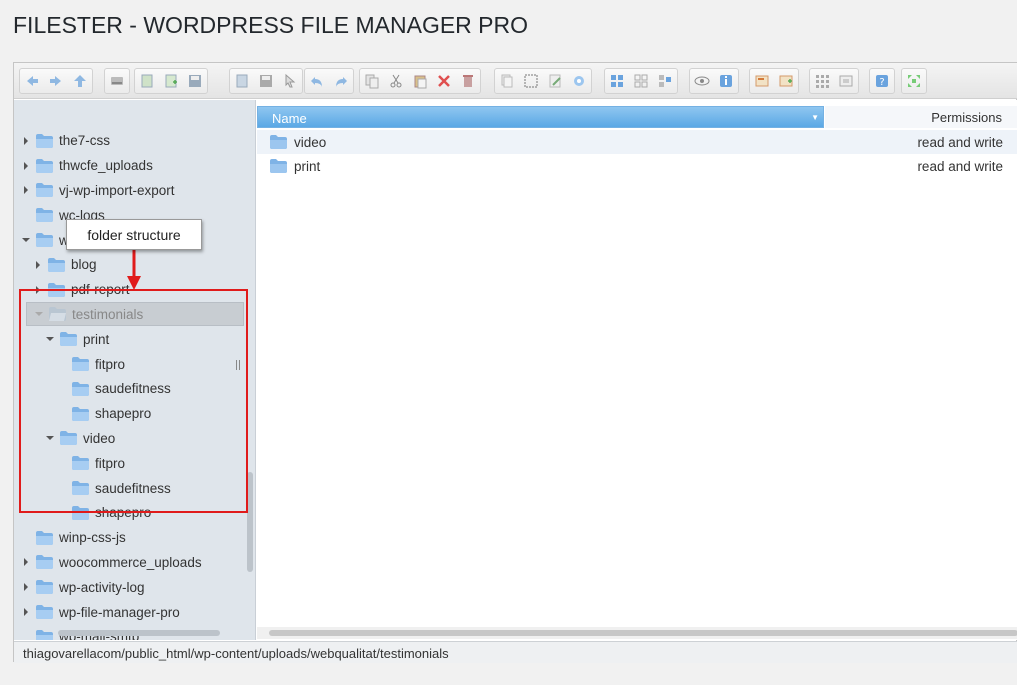 The height and width of the screenshot is (685, 1017). Describe the element at coordinates (106, 166) in the screenshot. I see `tree-node-label: thwcfe_uploads` at that location.